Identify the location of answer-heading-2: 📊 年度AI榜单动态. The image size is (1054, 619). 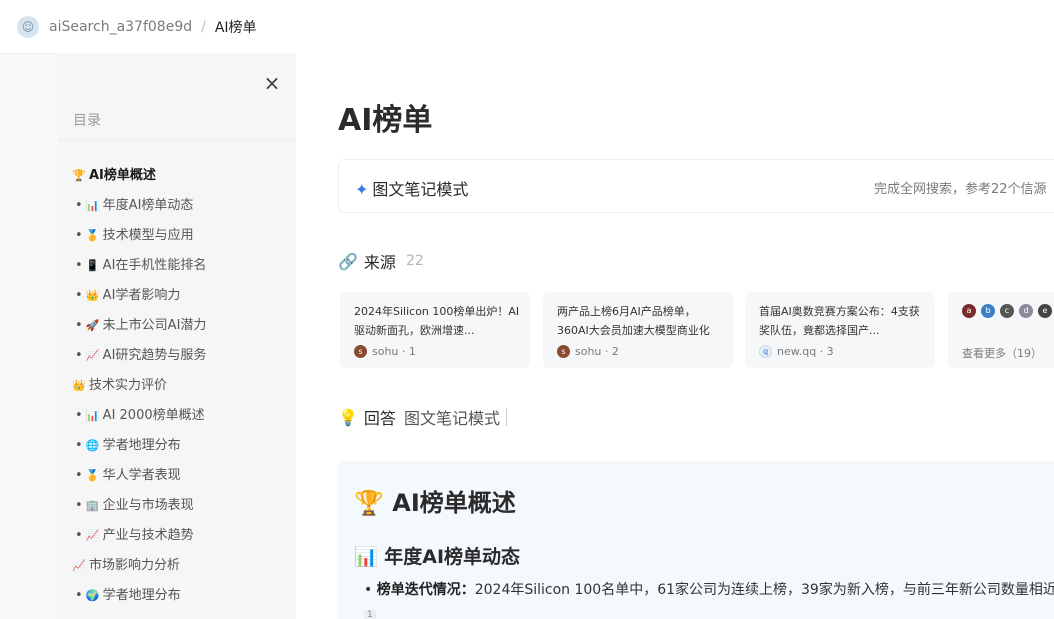
(437, 557).